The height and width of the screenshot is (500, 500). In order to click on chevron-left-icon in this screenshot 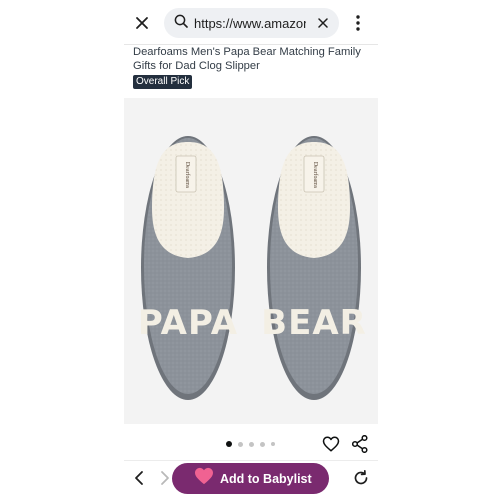, I will do `click(139, 478)`.